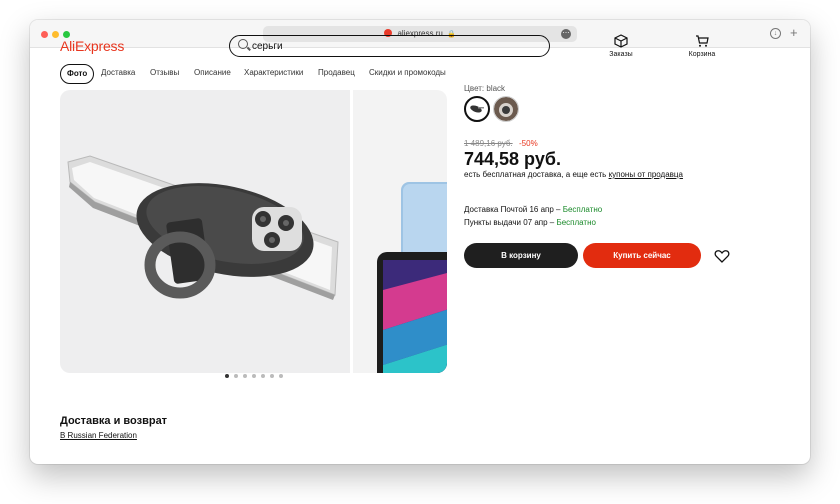  I want to click on free-delivery-text: есть бесплатная доставка, а еще есть, so click(536, 174).